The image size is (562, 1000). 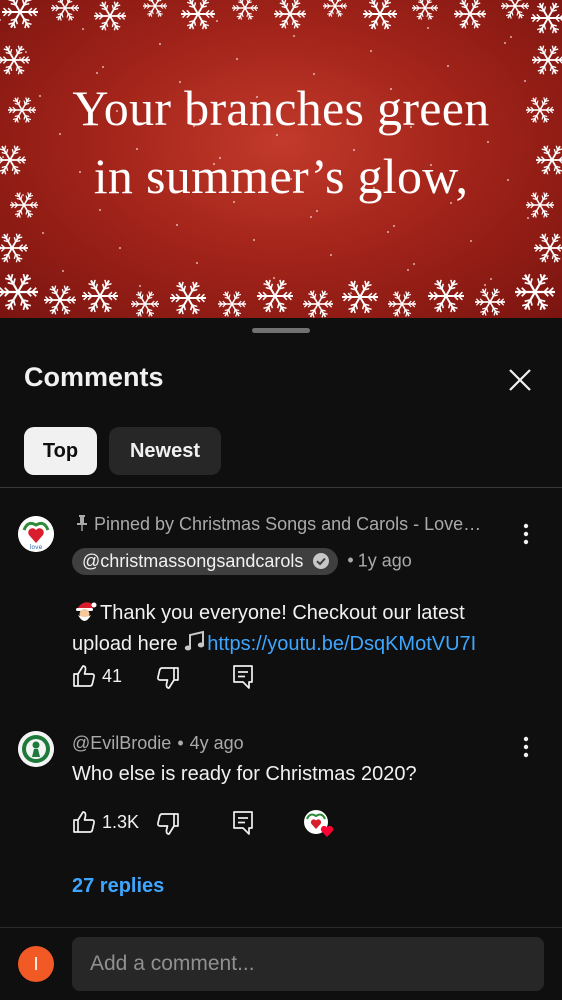 I want to click on comment-text-line-2: upload here, so click(x=128, y=644).